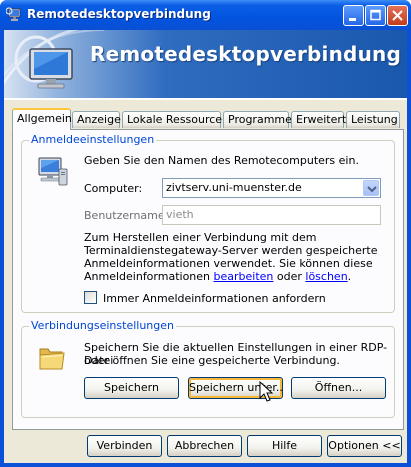  I want to click on chevron-down-icon, so click(372, 189).